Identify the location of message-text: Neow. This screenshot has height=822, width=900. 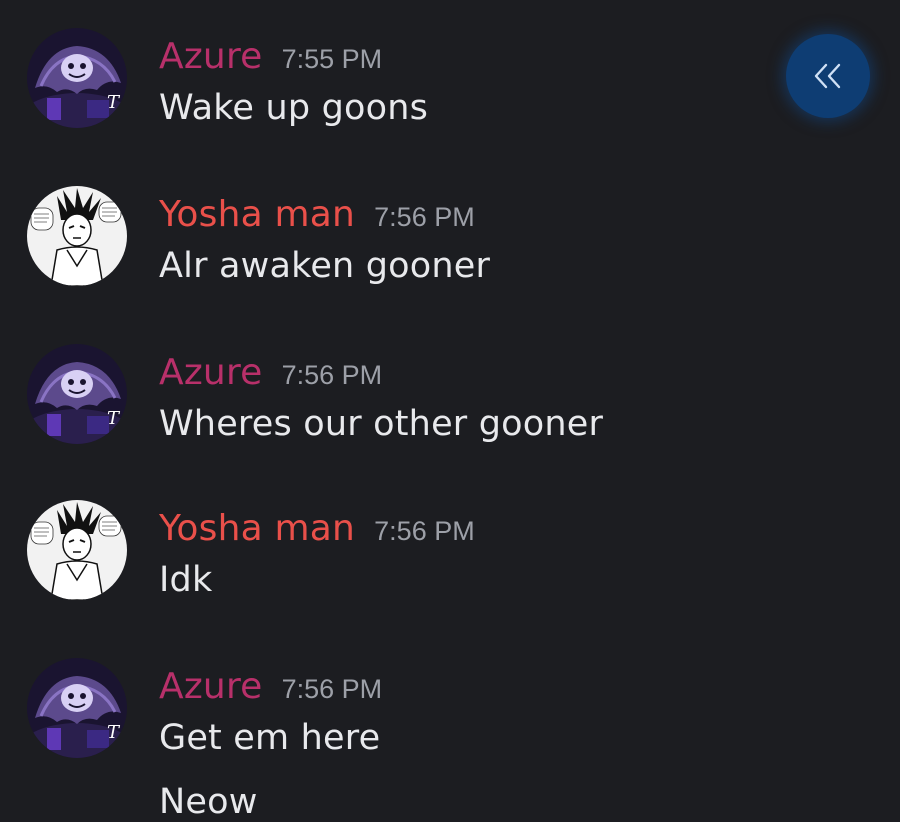
(208, 802).